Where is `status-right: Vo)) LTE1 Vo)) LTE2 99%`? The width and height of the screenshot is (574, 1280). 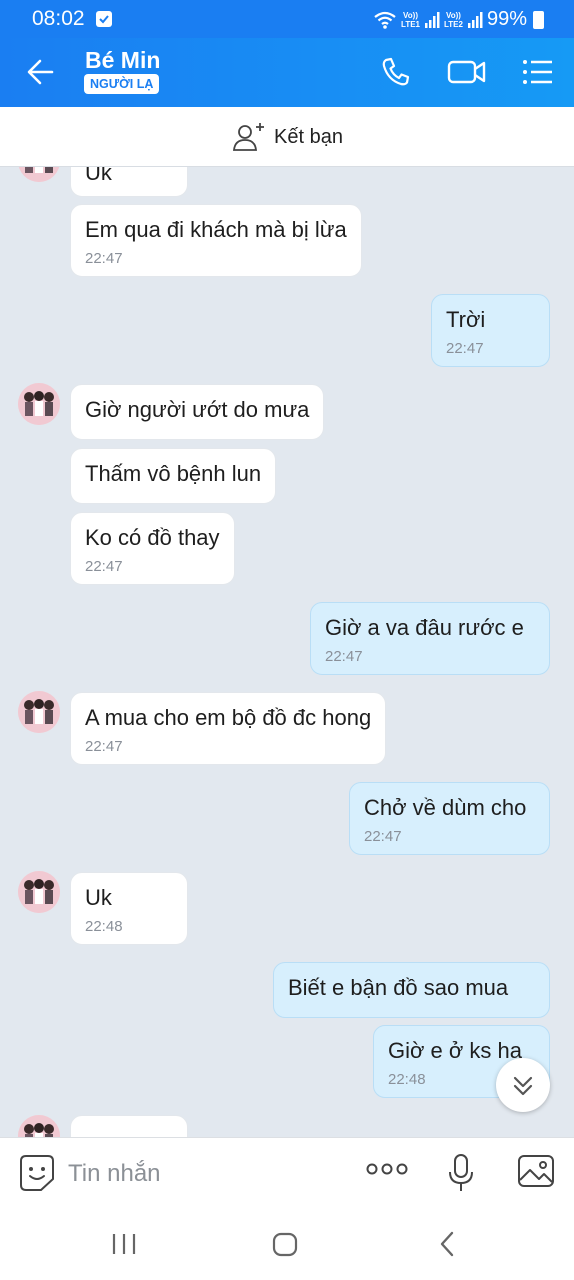
status-right: Vo)) LTE1 Vo)) LTE2 99% is located at coordinates (458, 19).